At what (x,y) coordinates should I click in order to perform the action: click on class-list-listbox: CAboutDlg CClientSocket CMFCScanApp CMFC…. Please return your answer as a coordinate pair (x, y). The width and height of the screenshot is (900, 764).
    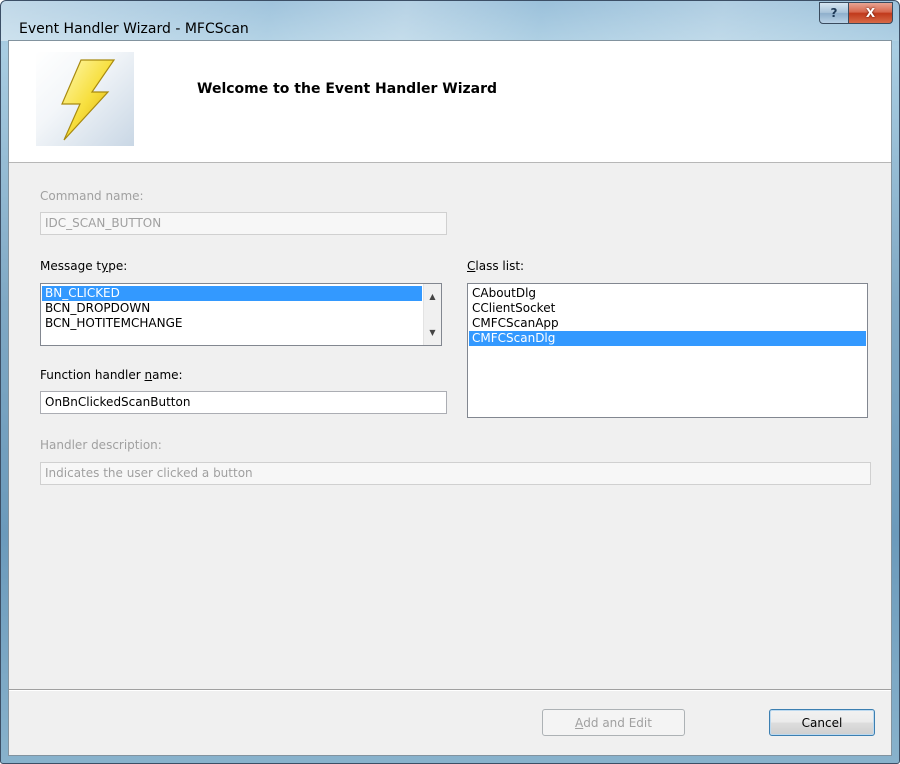
    Looking at the image, I should click on (667, 350).